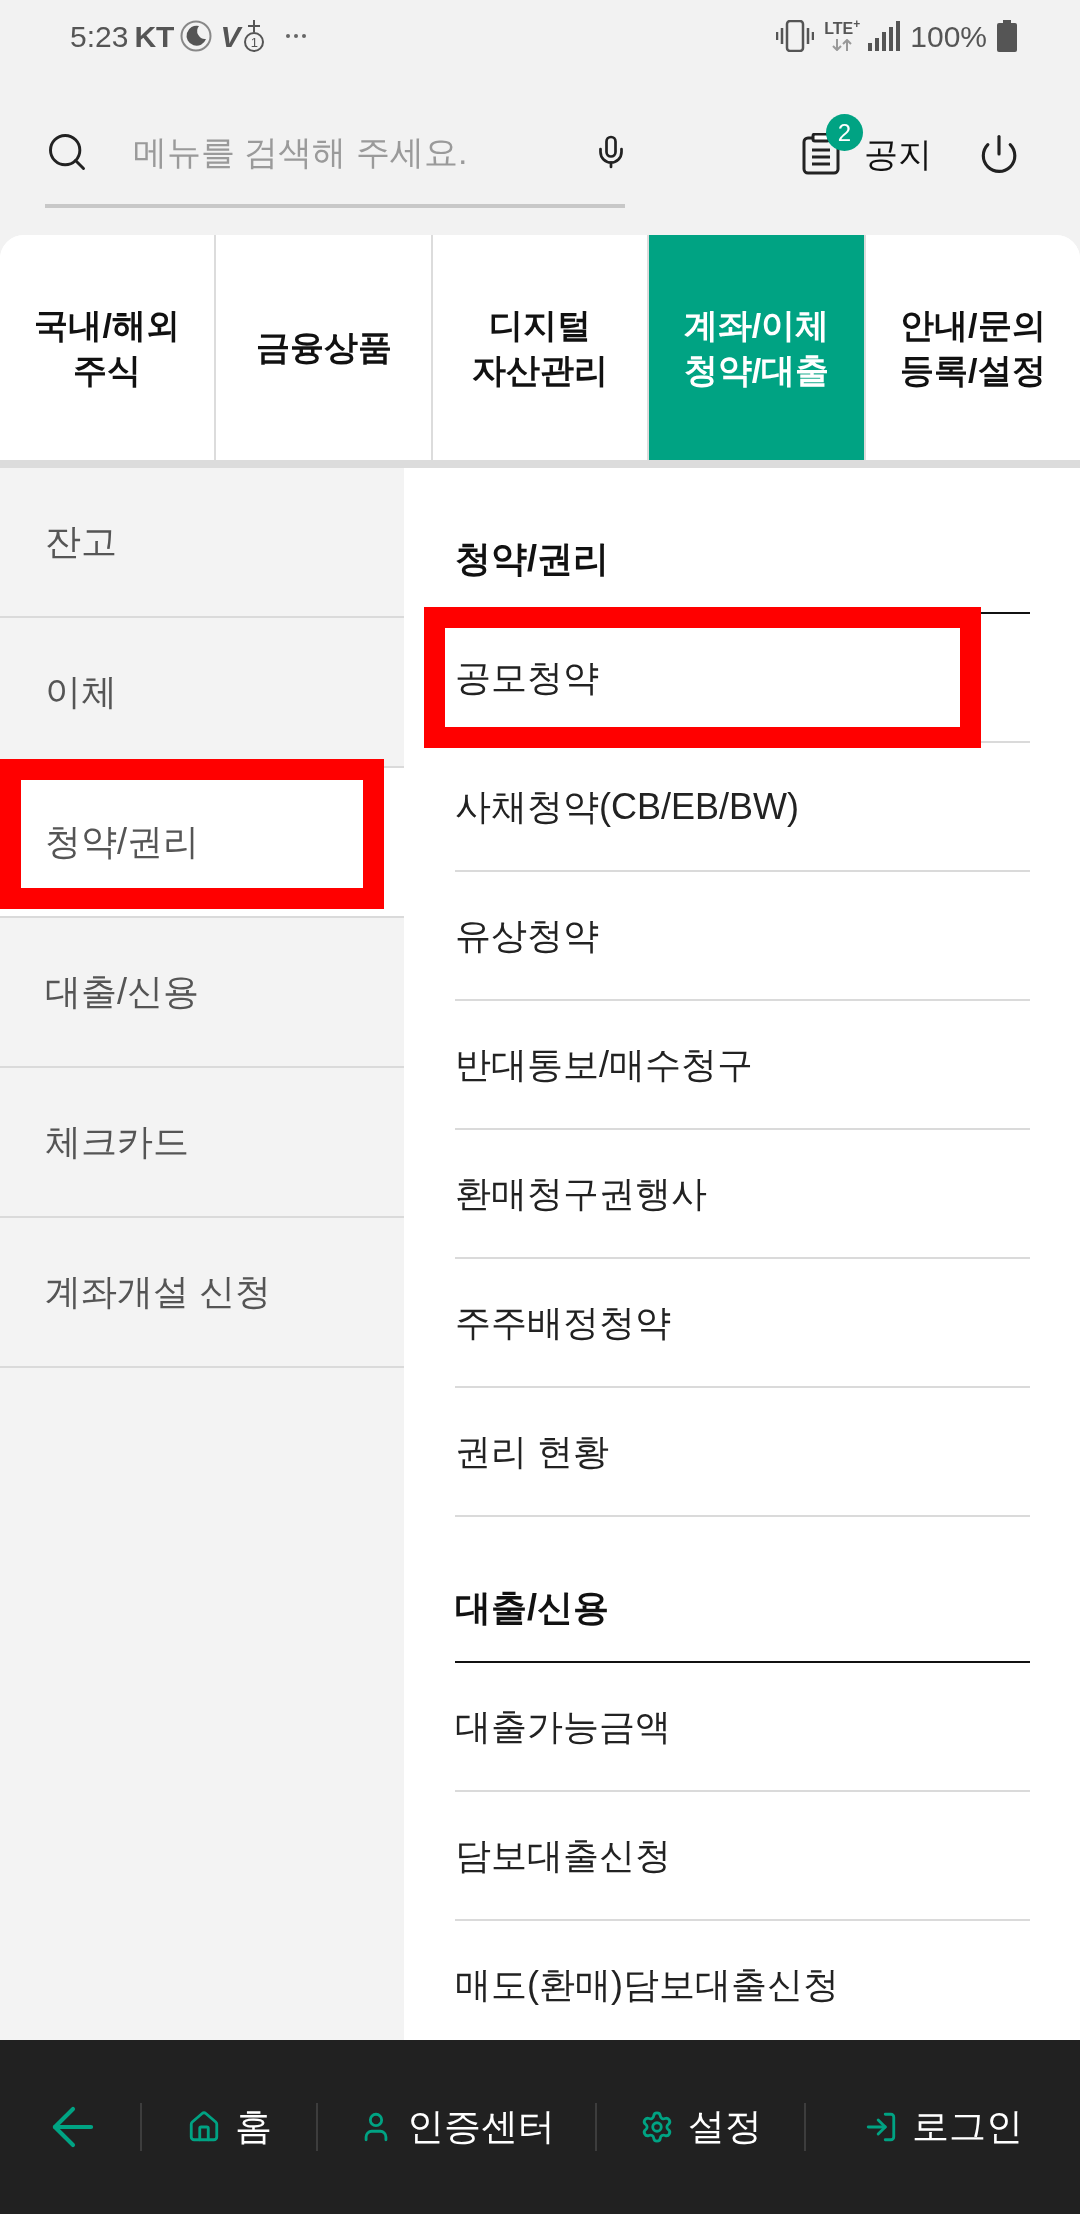 Image resolution: width=1080 pixels, height=2214 pixels. What do you see at coordinates (742, 678) in the screenshot?
I see `submenu-item: 공모청약` at bounding box center [742, 678].